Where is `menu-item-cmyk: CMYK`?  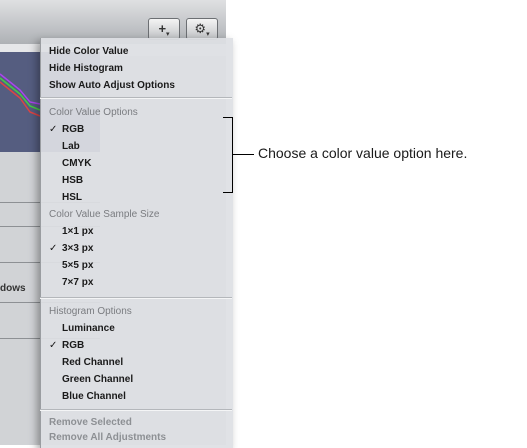 menu-item-cmyk: CMYK is located at coordinates (76, 164).